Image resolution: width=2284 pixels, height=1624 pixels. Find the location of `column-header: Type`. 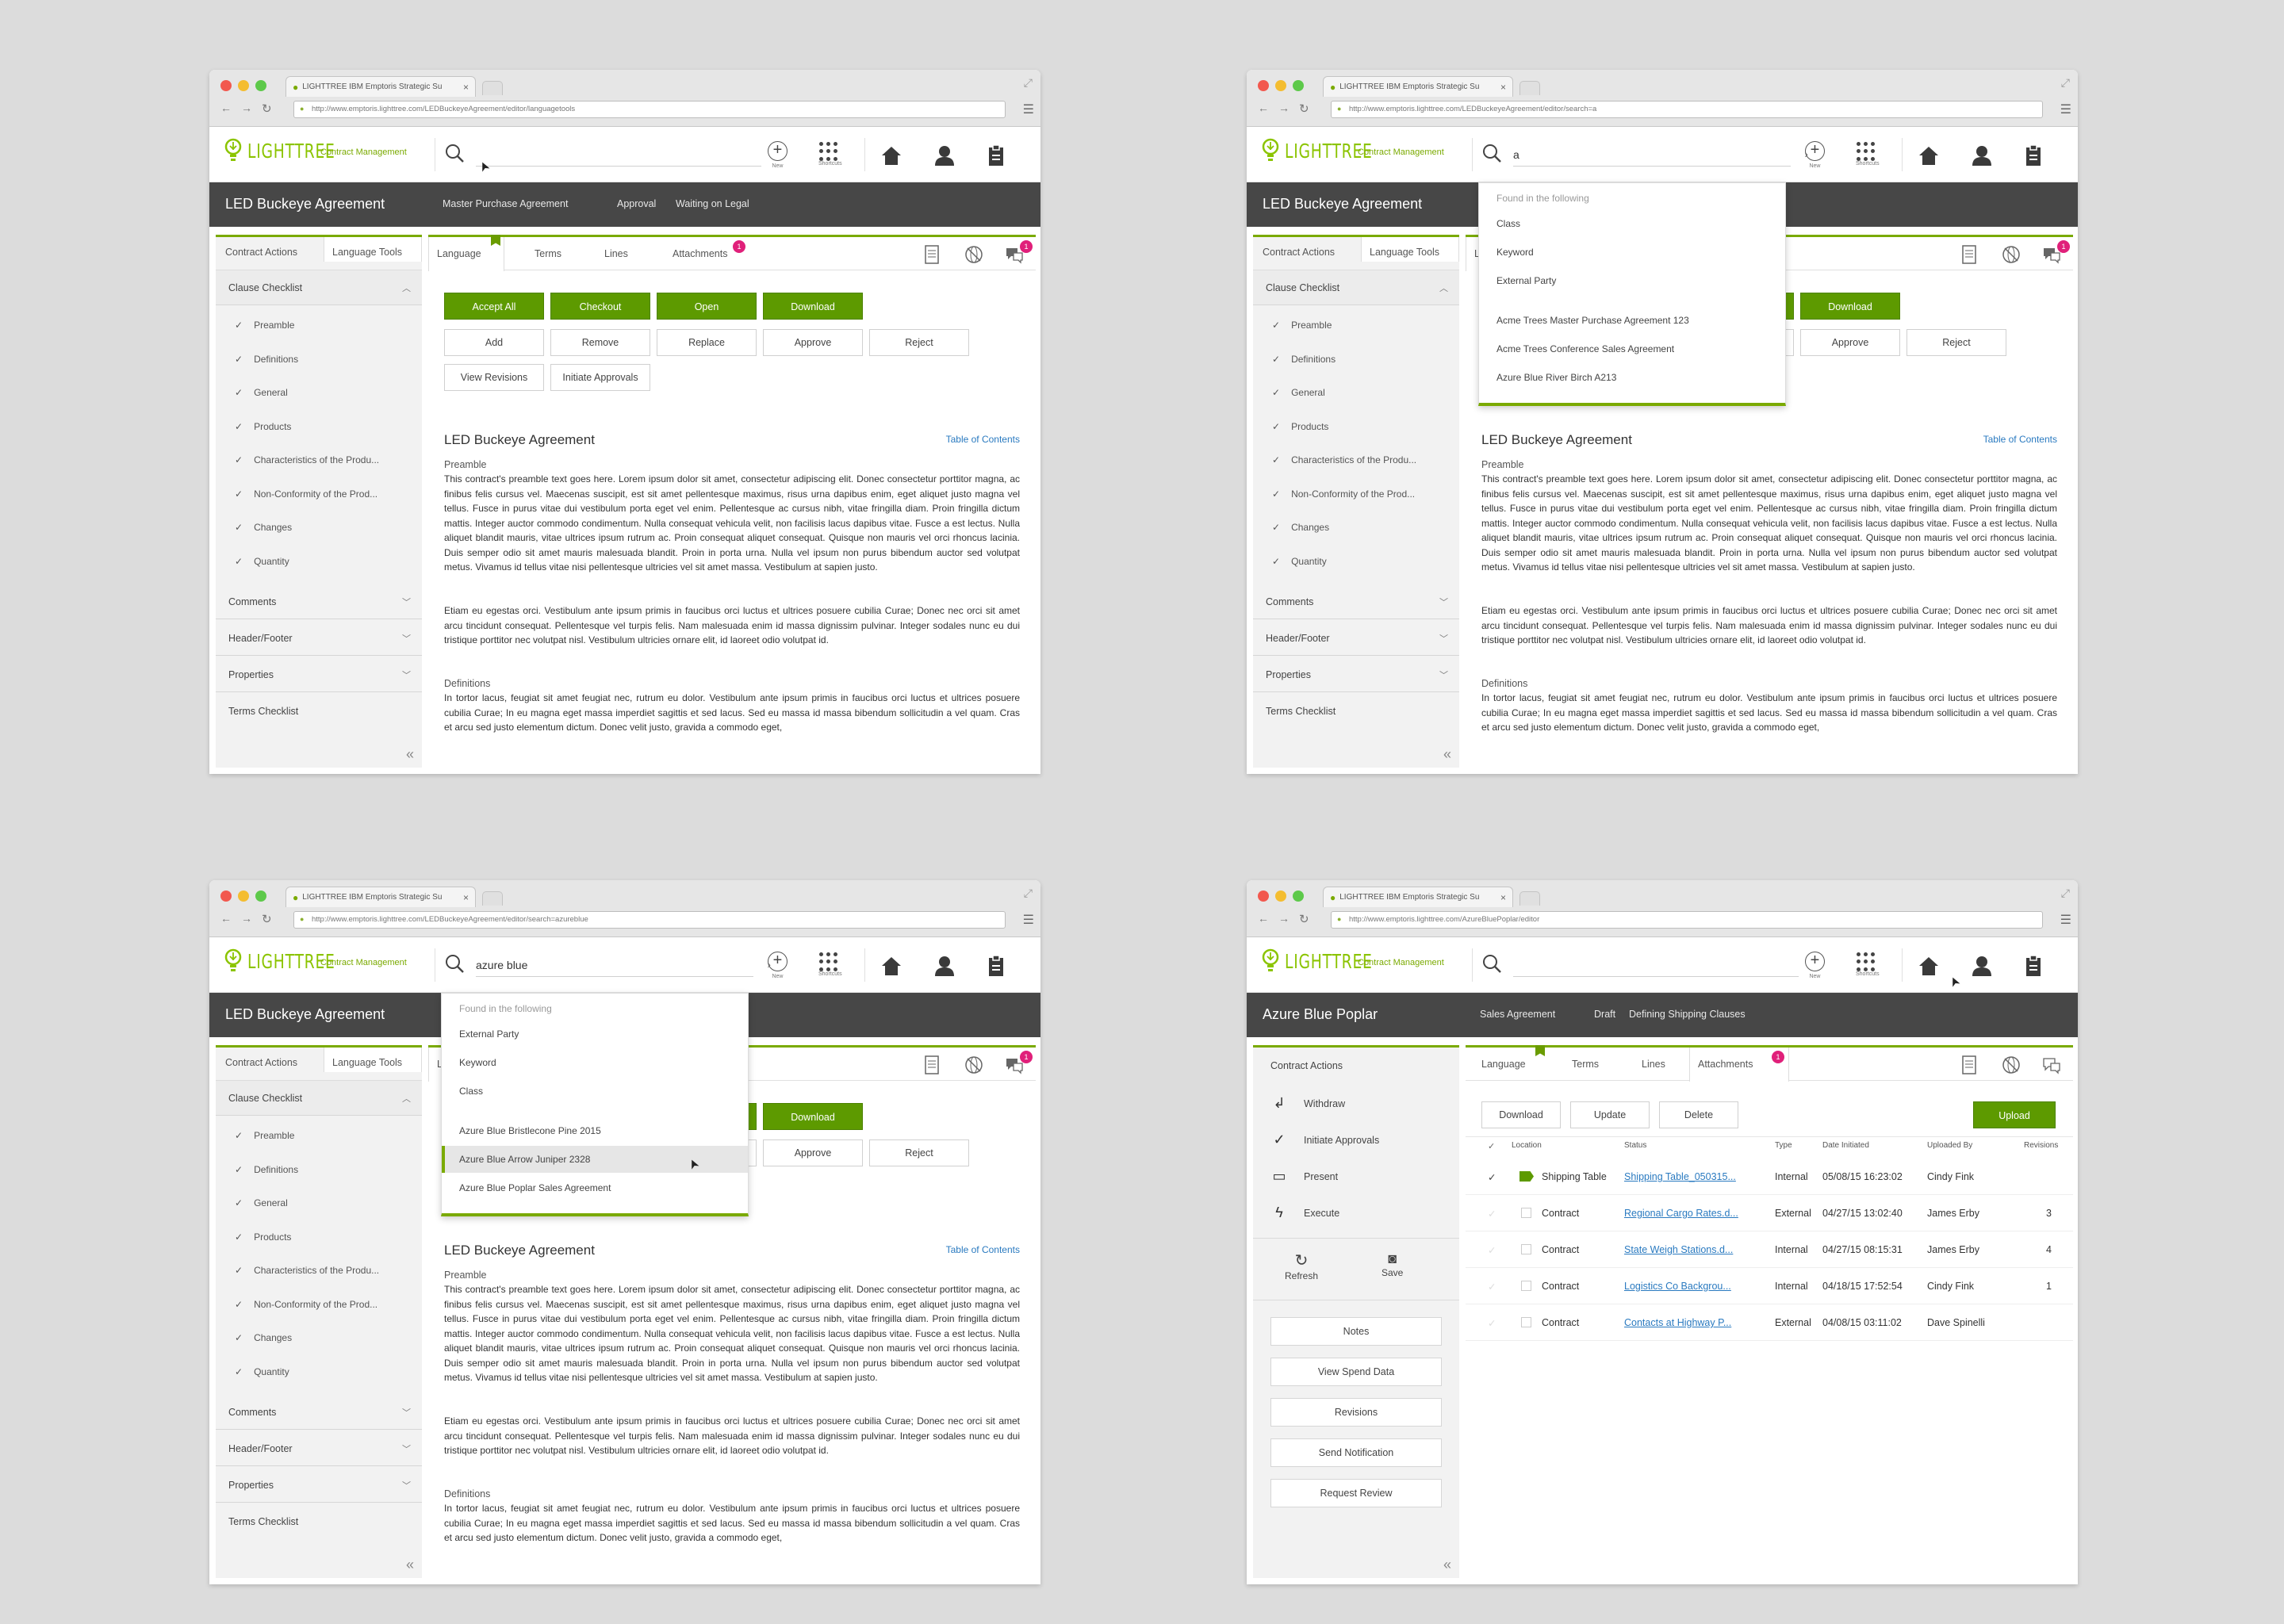

column-header: Type is located at coordinates (1783, 1145).